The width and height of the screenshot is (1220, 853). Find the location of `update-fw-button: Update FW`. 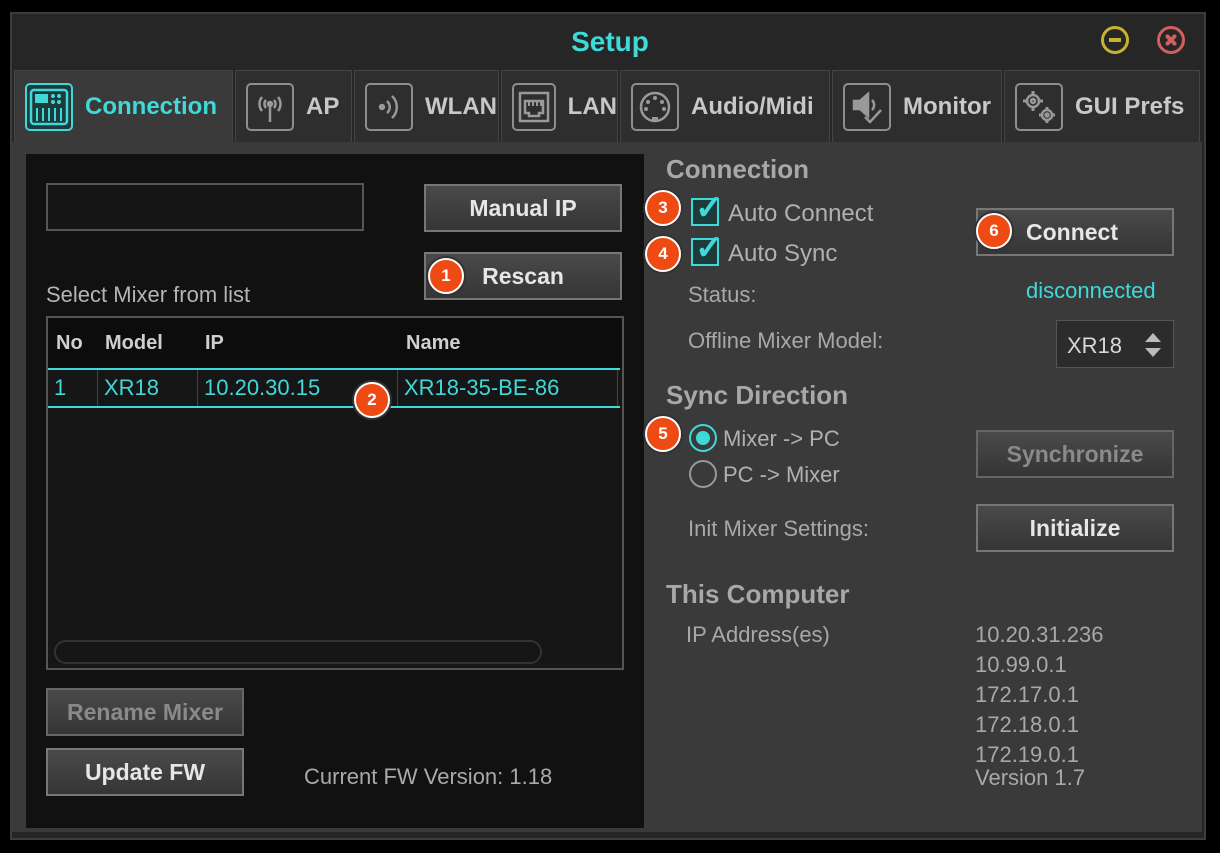

update-fw-button: Update FW is located at coordinates (145, 772).